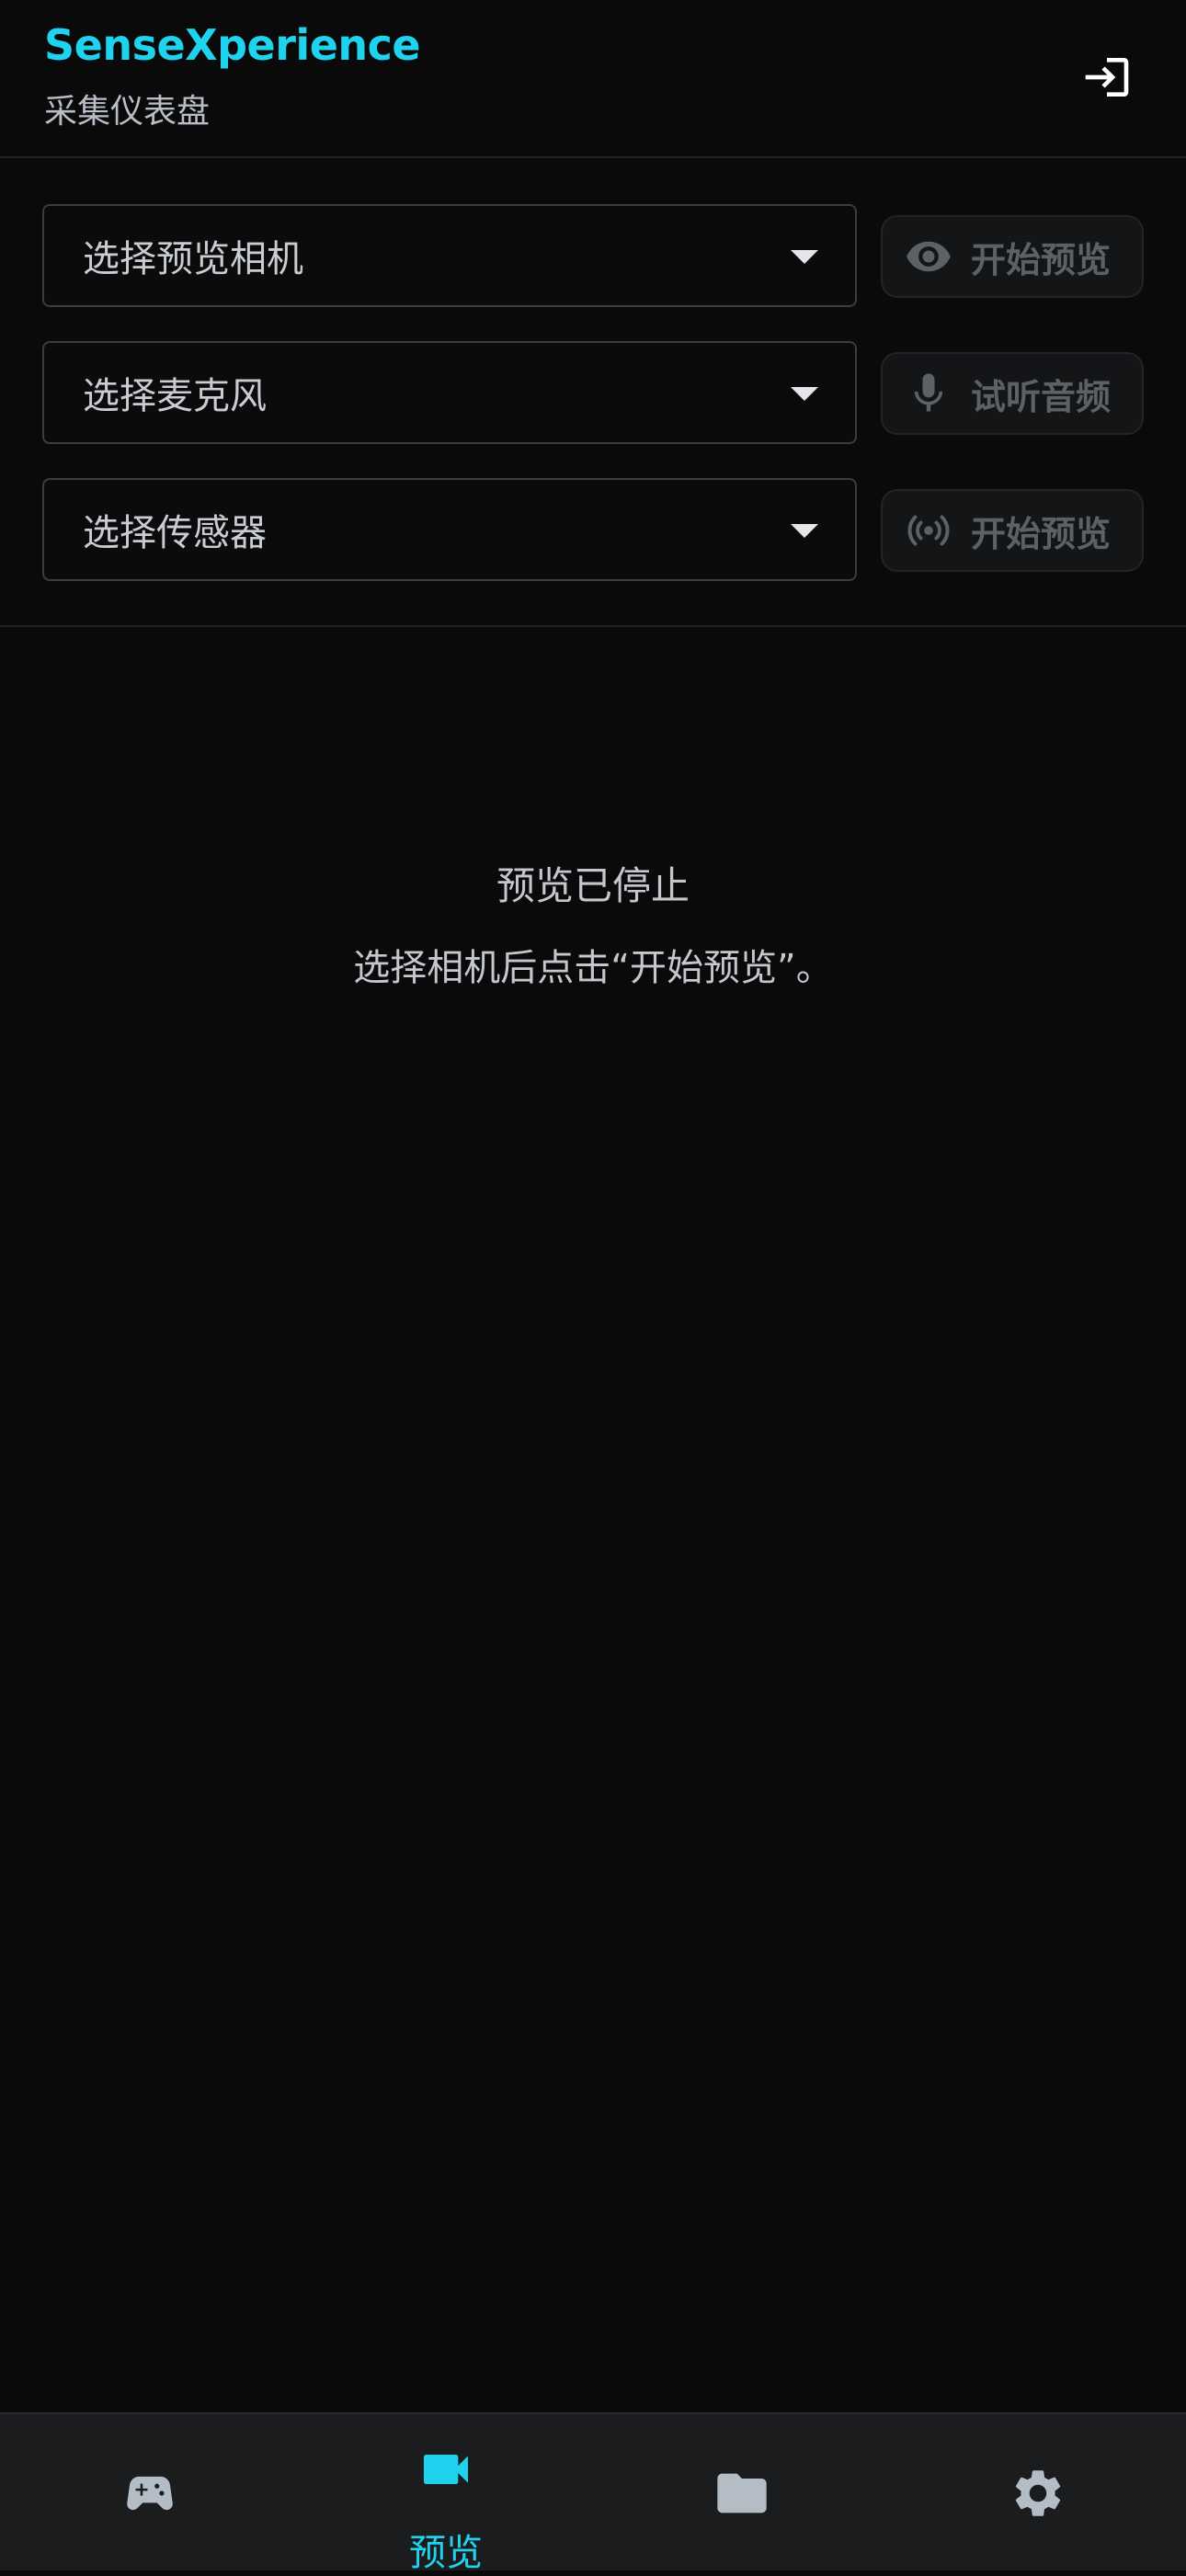 Image resolution: width=1186 pixels, height=2576 pixels. I want to click on sensor-row: 选择传感器 开始预览, so click(593, 529).